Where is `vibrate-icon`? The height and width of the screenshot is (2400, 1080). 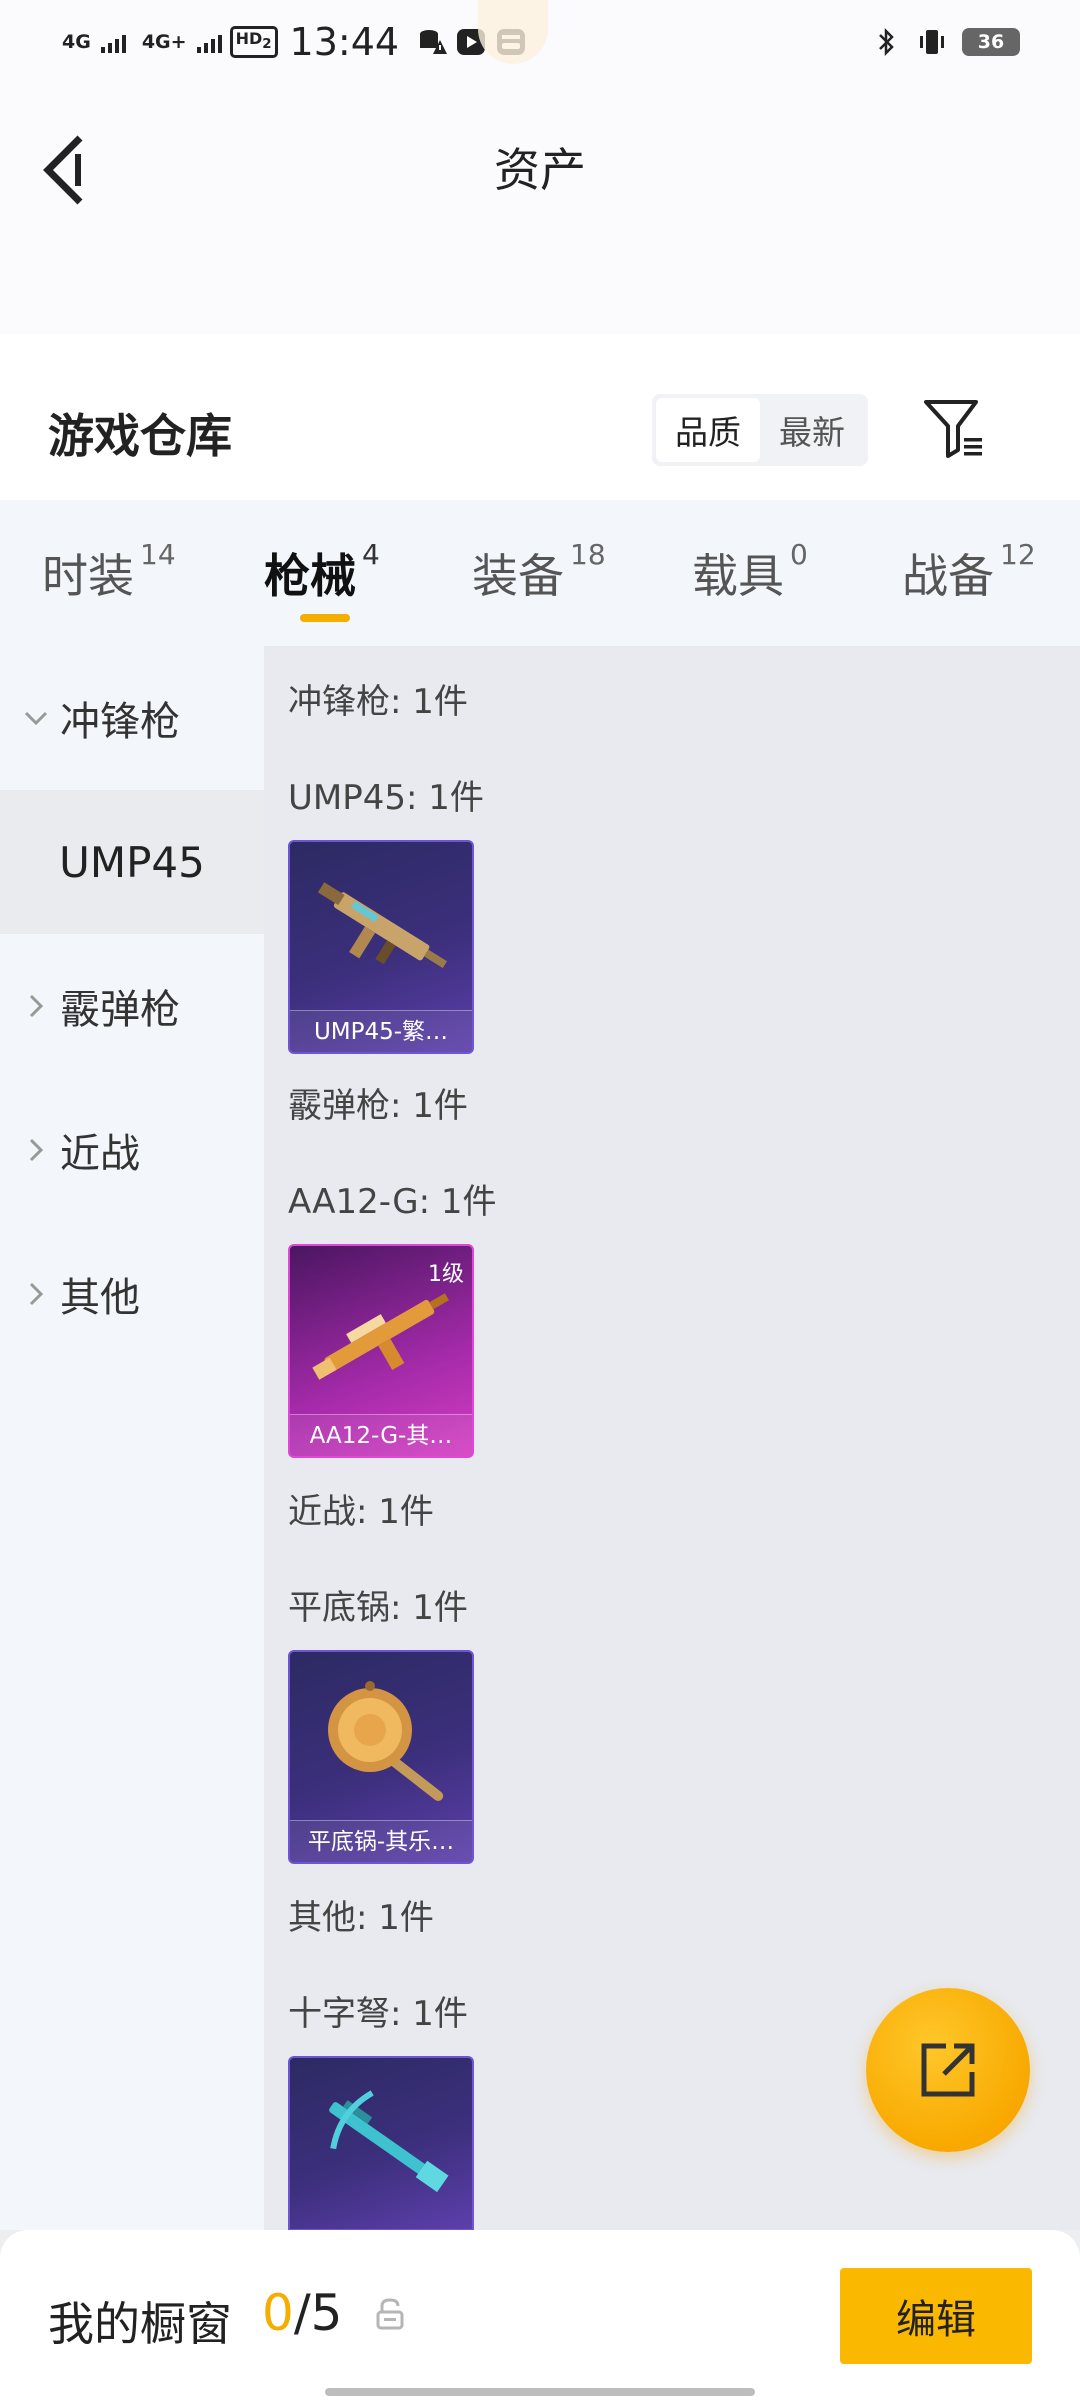
vibrate-icon is located at coordinates (932, 42).